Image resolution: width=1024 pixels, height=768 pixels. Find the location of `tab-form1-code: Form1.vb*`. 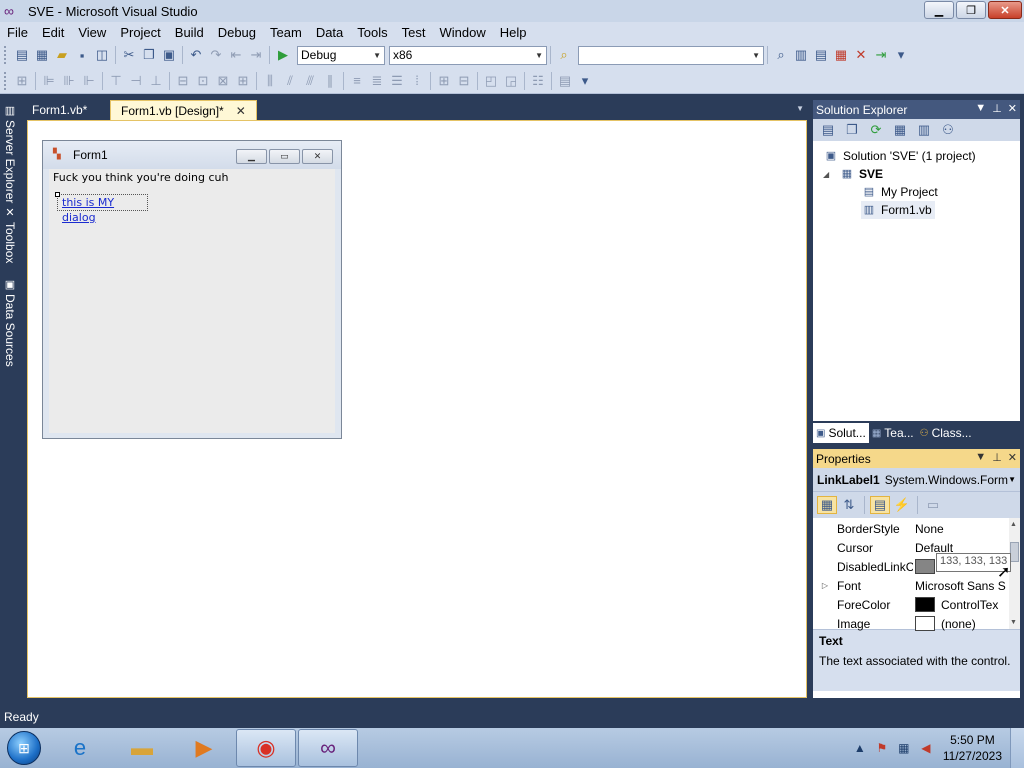

tab-form1-code: Form1.vb* is located at coordinates (59, 110).